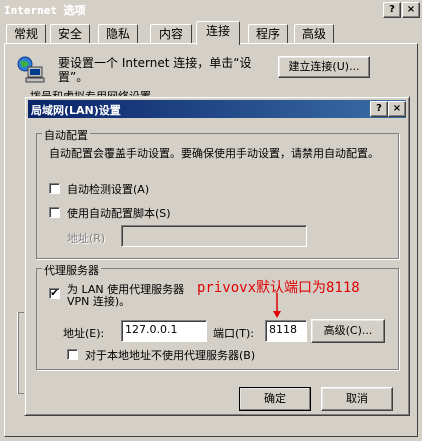 The height and width of the screenshot is (441, 422). Describe the element at coordinates (214, 153) in the screenshot. I see `auto-config-description: 自动配置会覆盖手动设置。要确保使用手动设置，请禁用自动配置。` at that location.